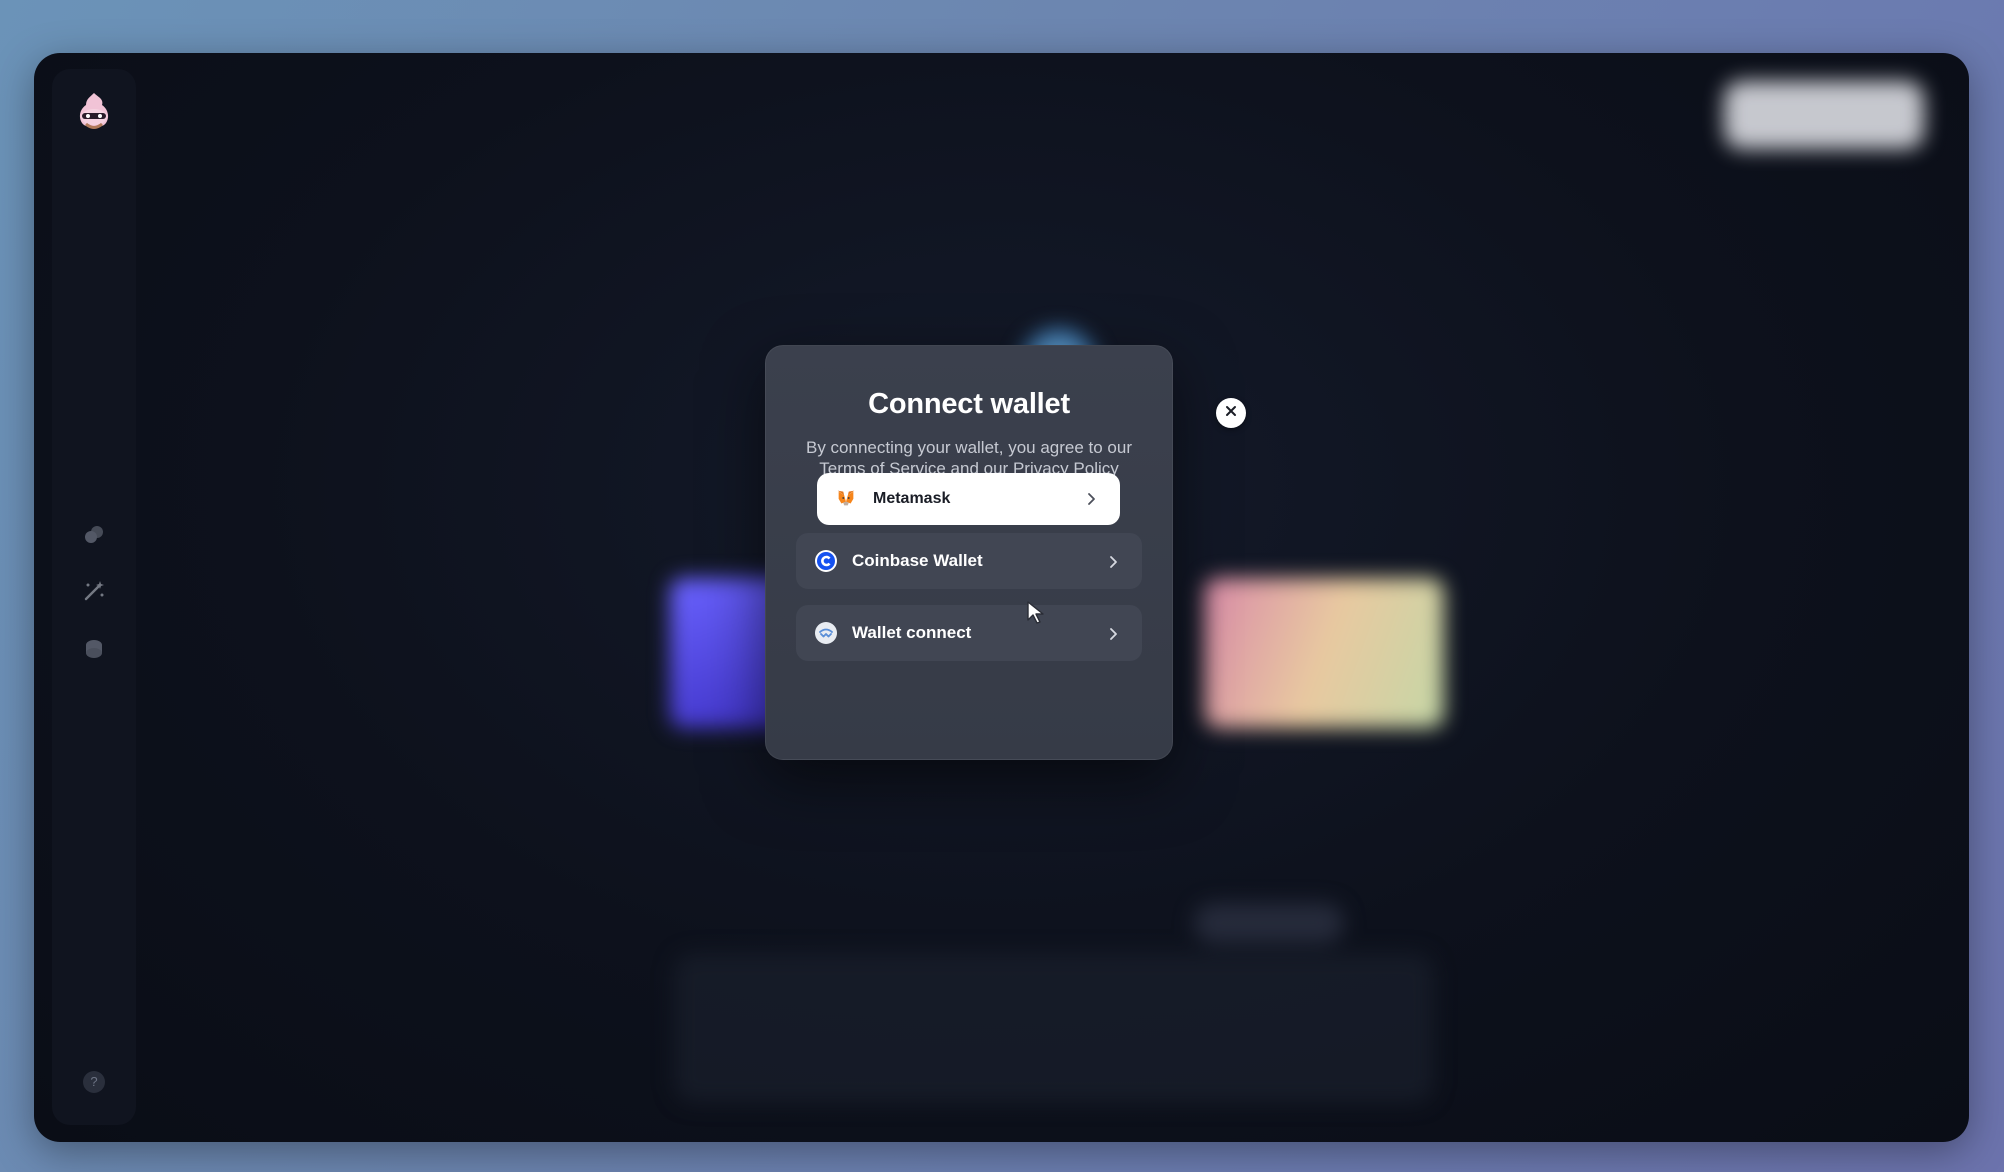  Describe the element at coordinates (94, 591) in the screenshot. I see `magic-wand-icon` at that location.